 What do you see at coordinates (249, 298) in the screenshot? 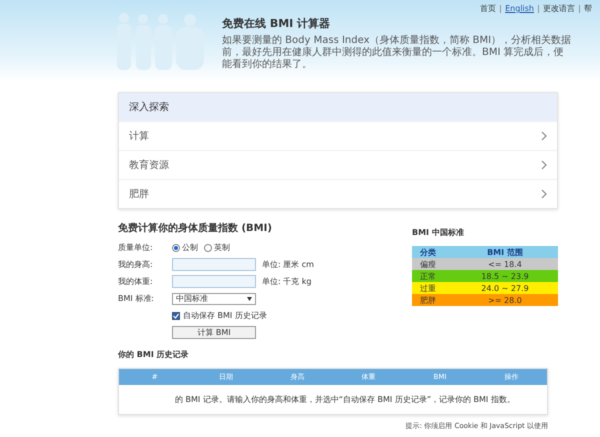
I see `caret-icon` at bounding box center [249, 298].